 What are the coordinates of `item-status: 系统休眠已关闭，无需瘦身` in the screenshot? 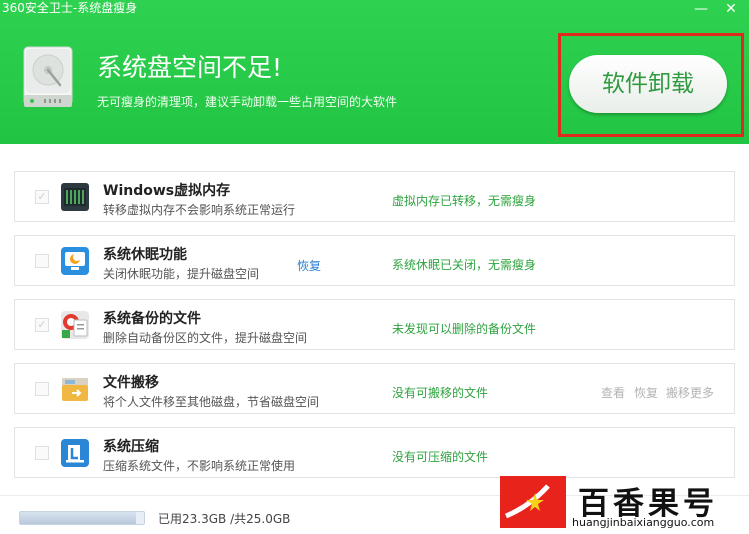 It's located at (464, 265).